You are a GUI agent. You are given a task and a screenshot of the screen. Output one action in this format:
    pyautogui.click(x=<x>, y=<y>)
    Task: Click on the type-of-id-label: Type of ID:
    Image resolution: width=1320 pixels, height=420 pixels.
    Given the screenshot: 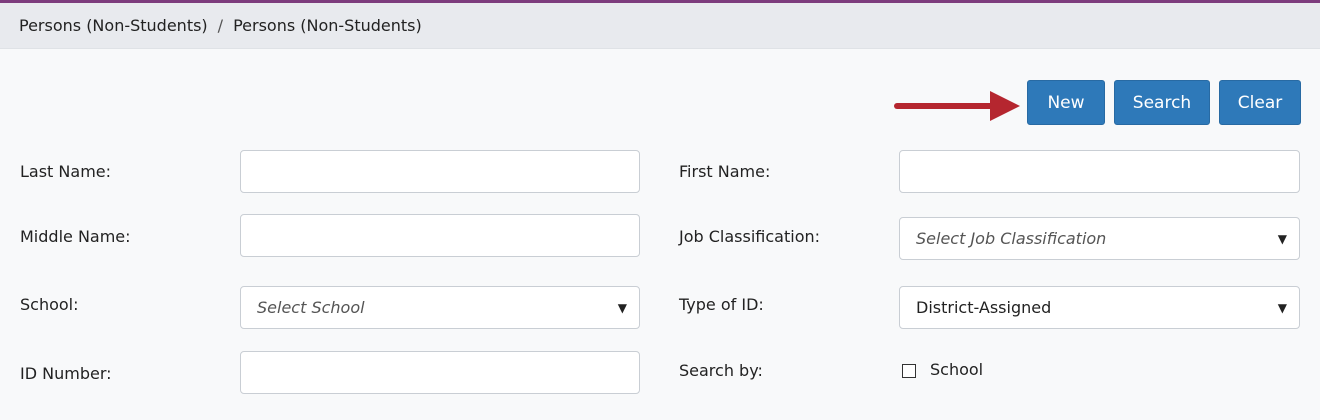 What is the action you would take?
    pyautogui.click(x=721, y=304)
    